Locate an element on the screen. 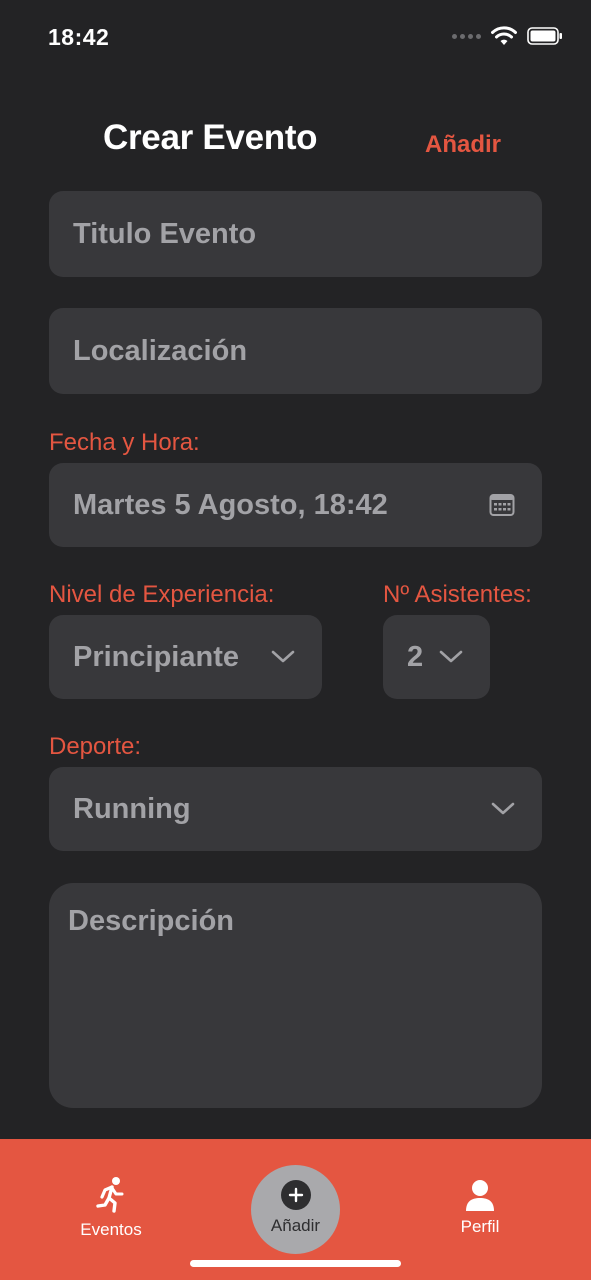  datetime-picker: Martes 5 Agosto, 18:42 is located at coordinates (295, 505).